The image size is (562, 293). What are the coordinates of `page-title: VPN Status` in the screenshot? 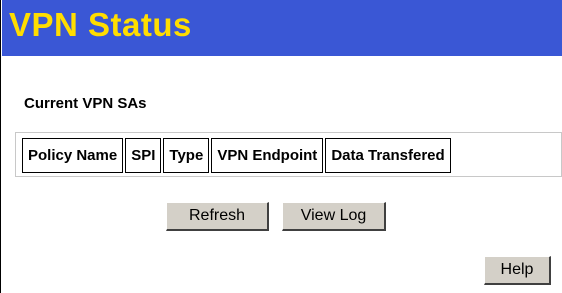 It's located at (100, 24).